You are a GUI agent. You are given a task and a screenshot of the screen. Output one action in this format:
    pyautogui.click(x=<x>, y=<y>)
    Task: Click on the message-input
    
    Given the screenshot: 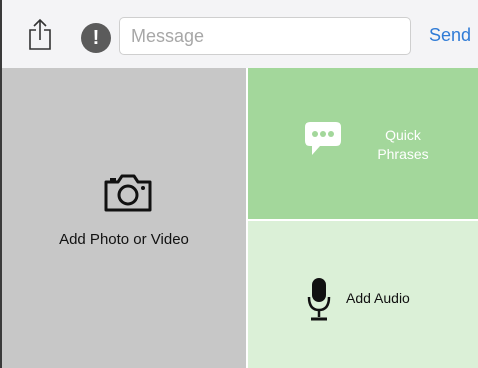 What is the action you would take?
    pyautogui.click(x=265, y=36)
    